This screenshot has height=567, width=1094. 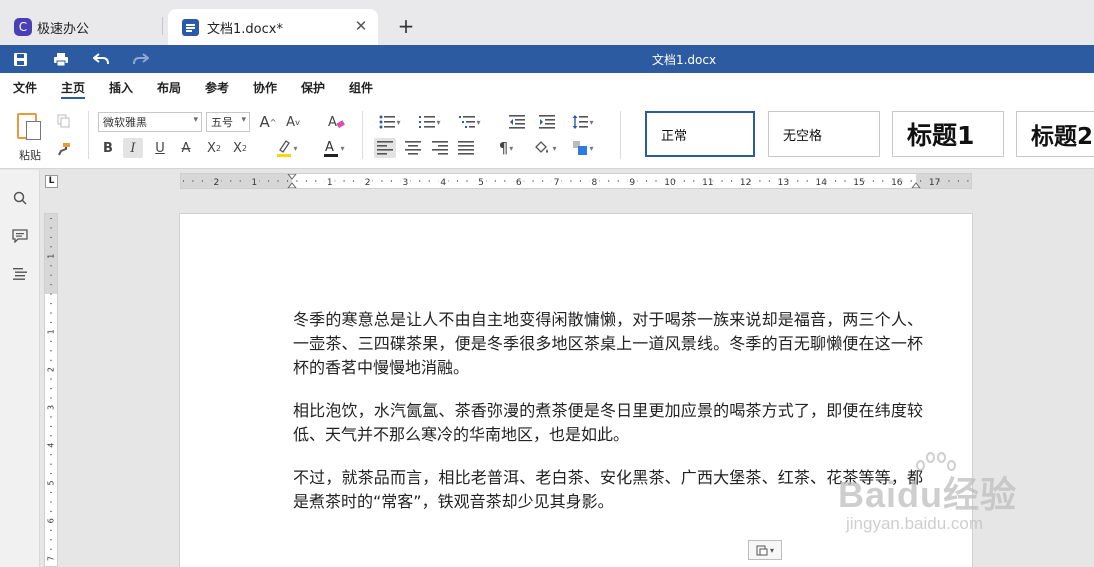 I want to click on paste-button: 粘贴, so click(x=30, y=137).